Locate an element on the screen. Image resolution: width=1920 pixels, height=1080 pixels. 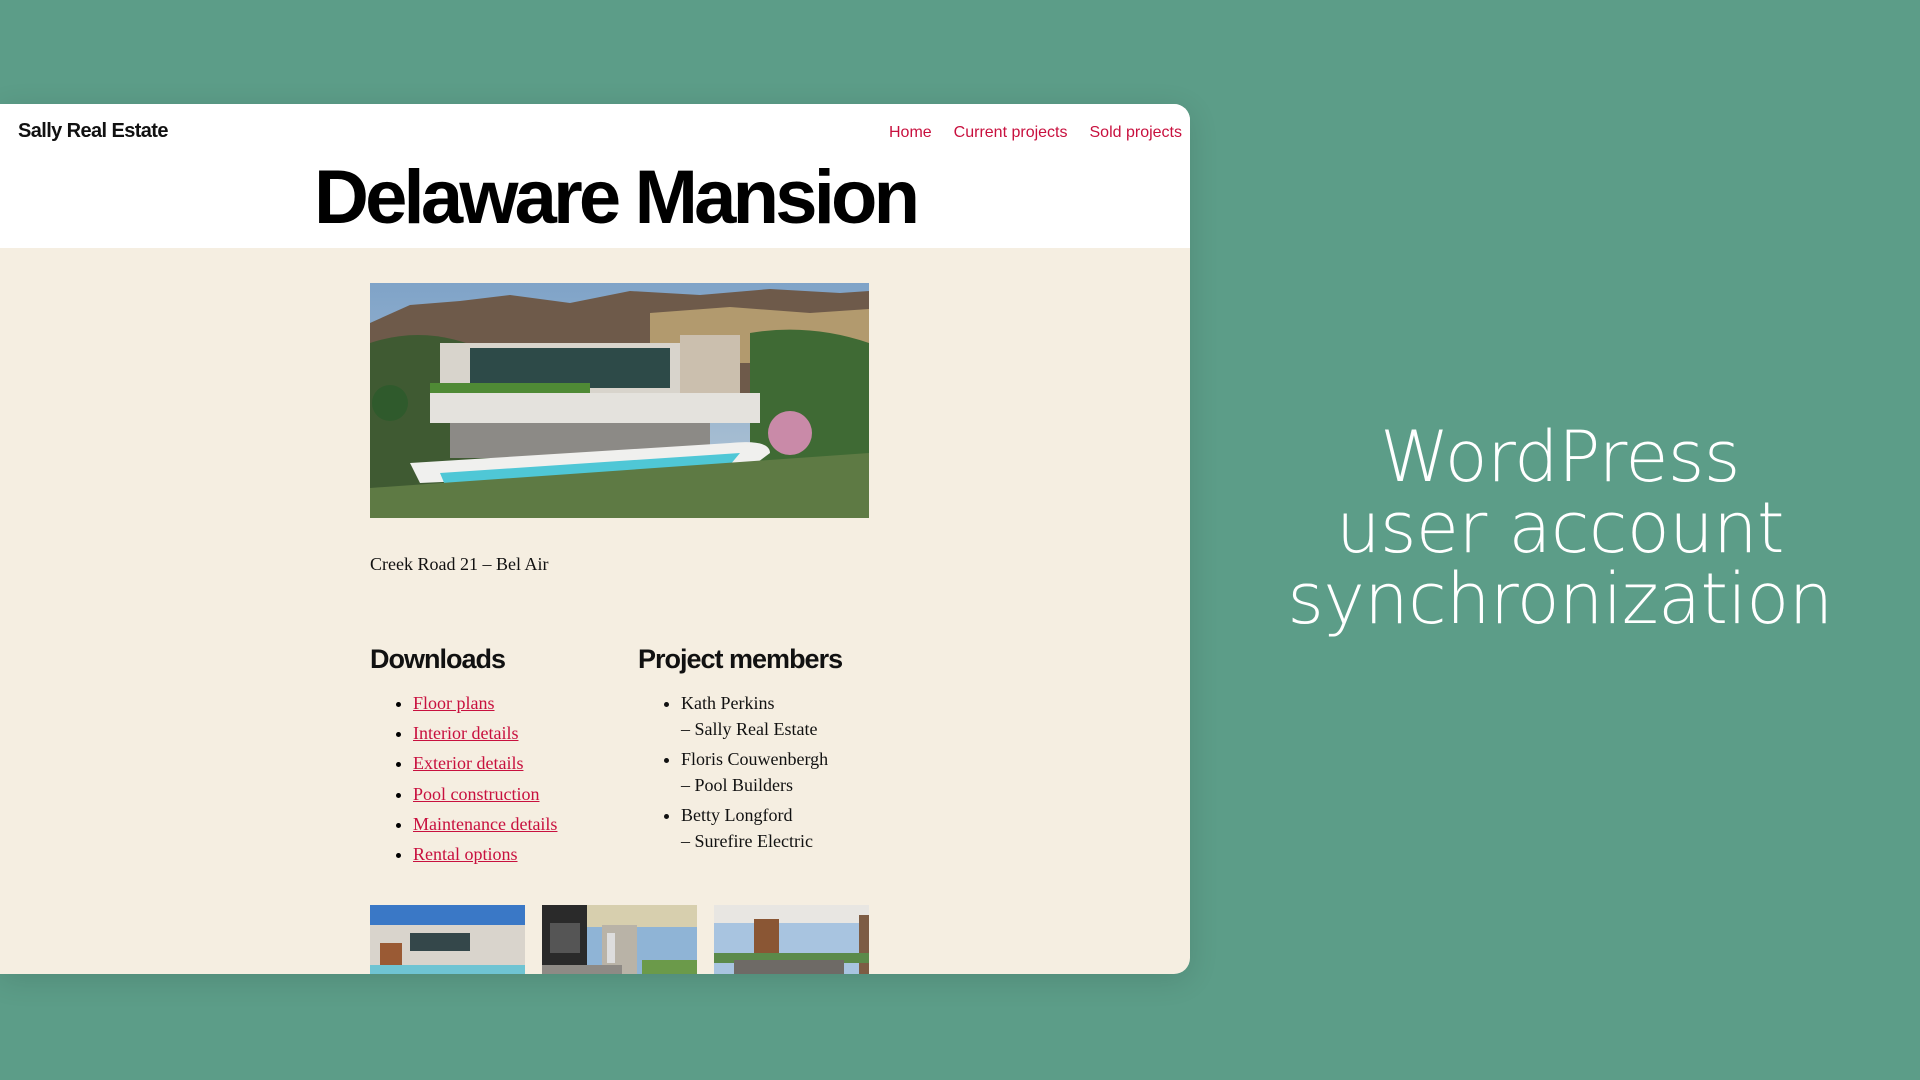
living-room-view-photo is located at coordinates (791, 939).